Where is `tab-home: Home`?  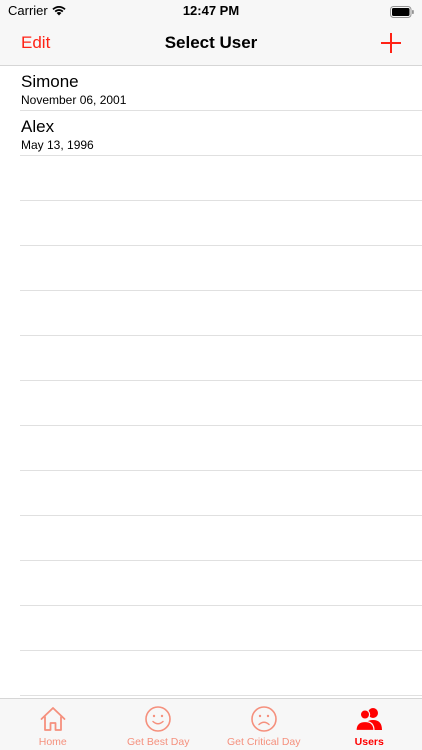
tab-home: Home is located at coordinates (53, 724).